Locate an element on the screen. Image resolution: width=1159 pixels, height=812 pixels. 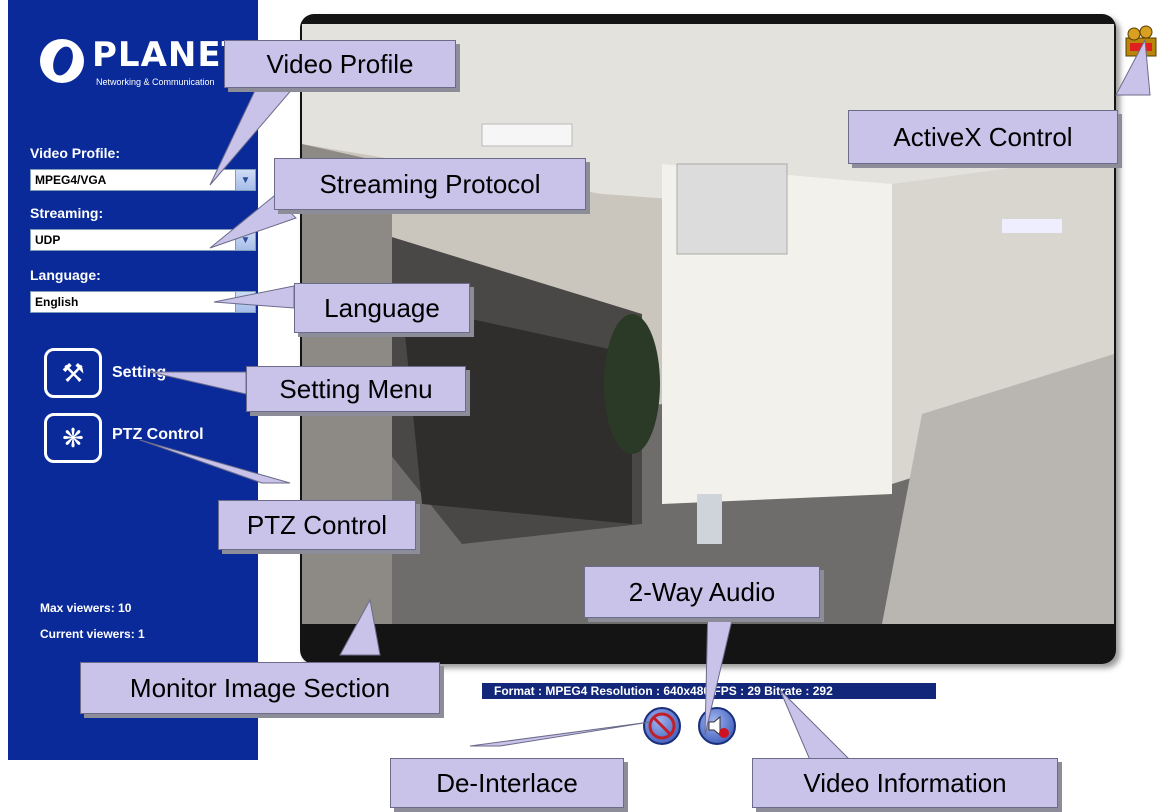
callout-ptz-control: PTZ Control is located at coordinates (317, 525).